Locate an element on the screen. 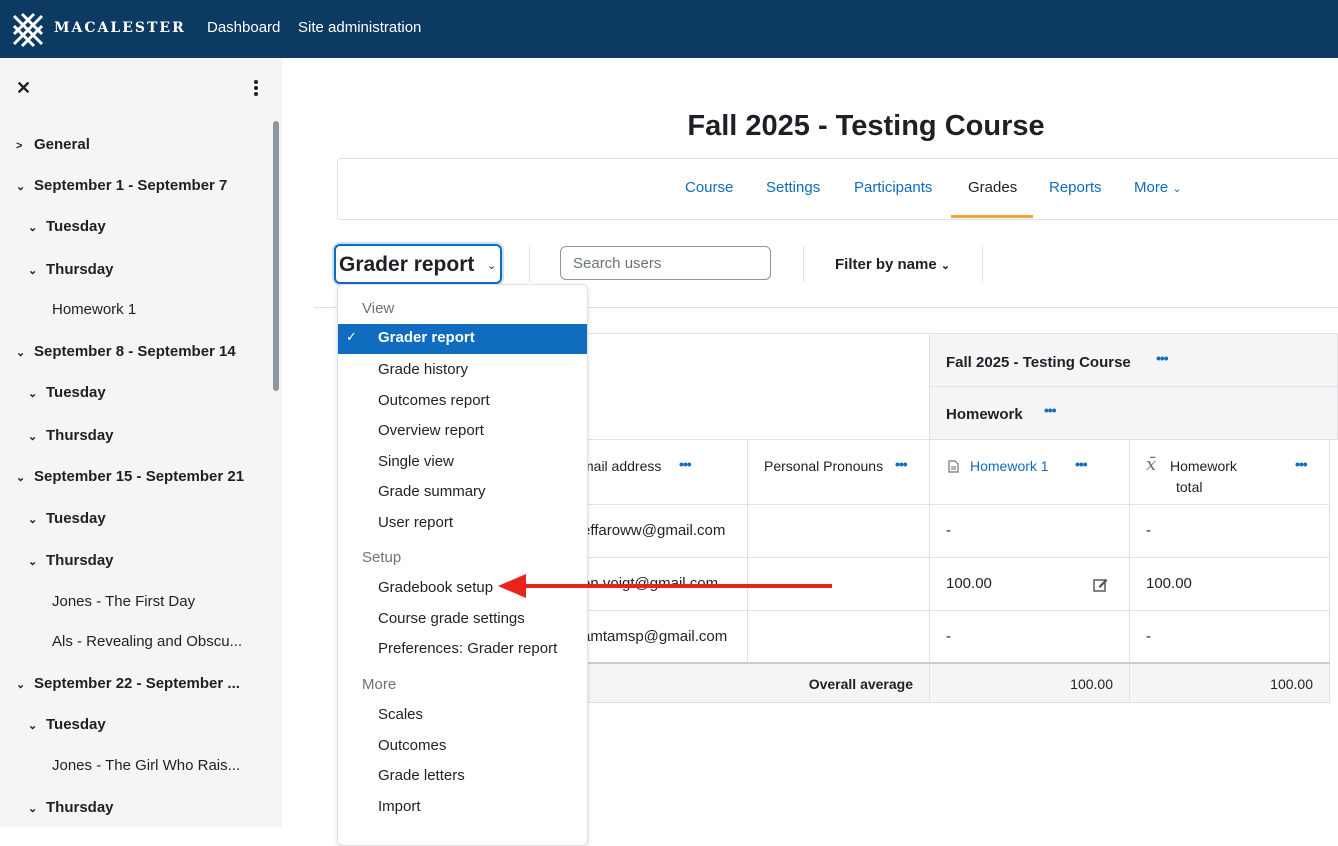  macalester-logo-icon is located at coordinates (28, 30).